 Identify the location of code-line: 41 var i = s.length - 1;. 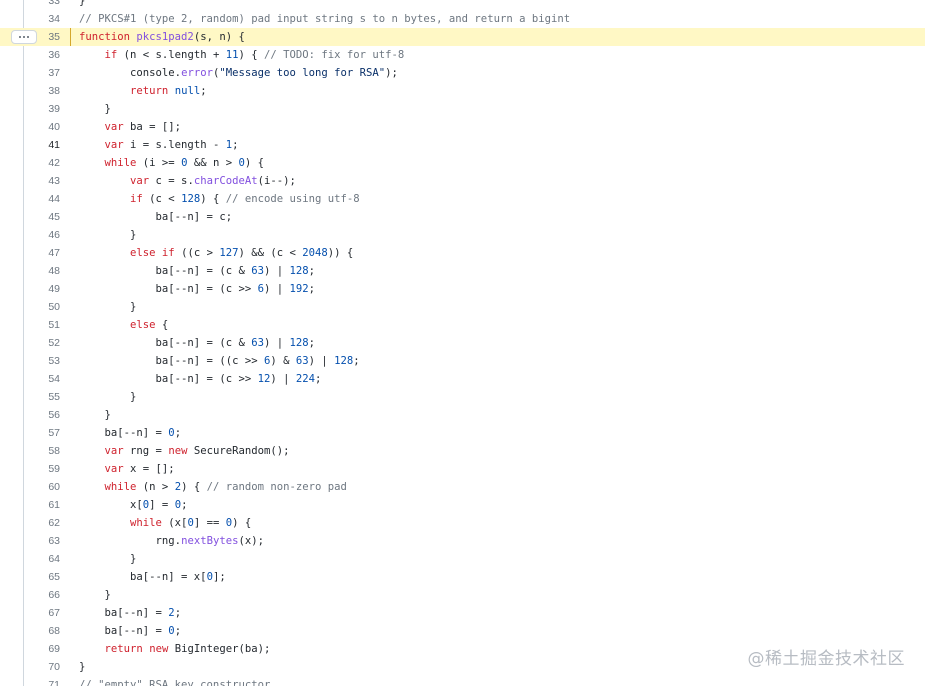
(462, 145).